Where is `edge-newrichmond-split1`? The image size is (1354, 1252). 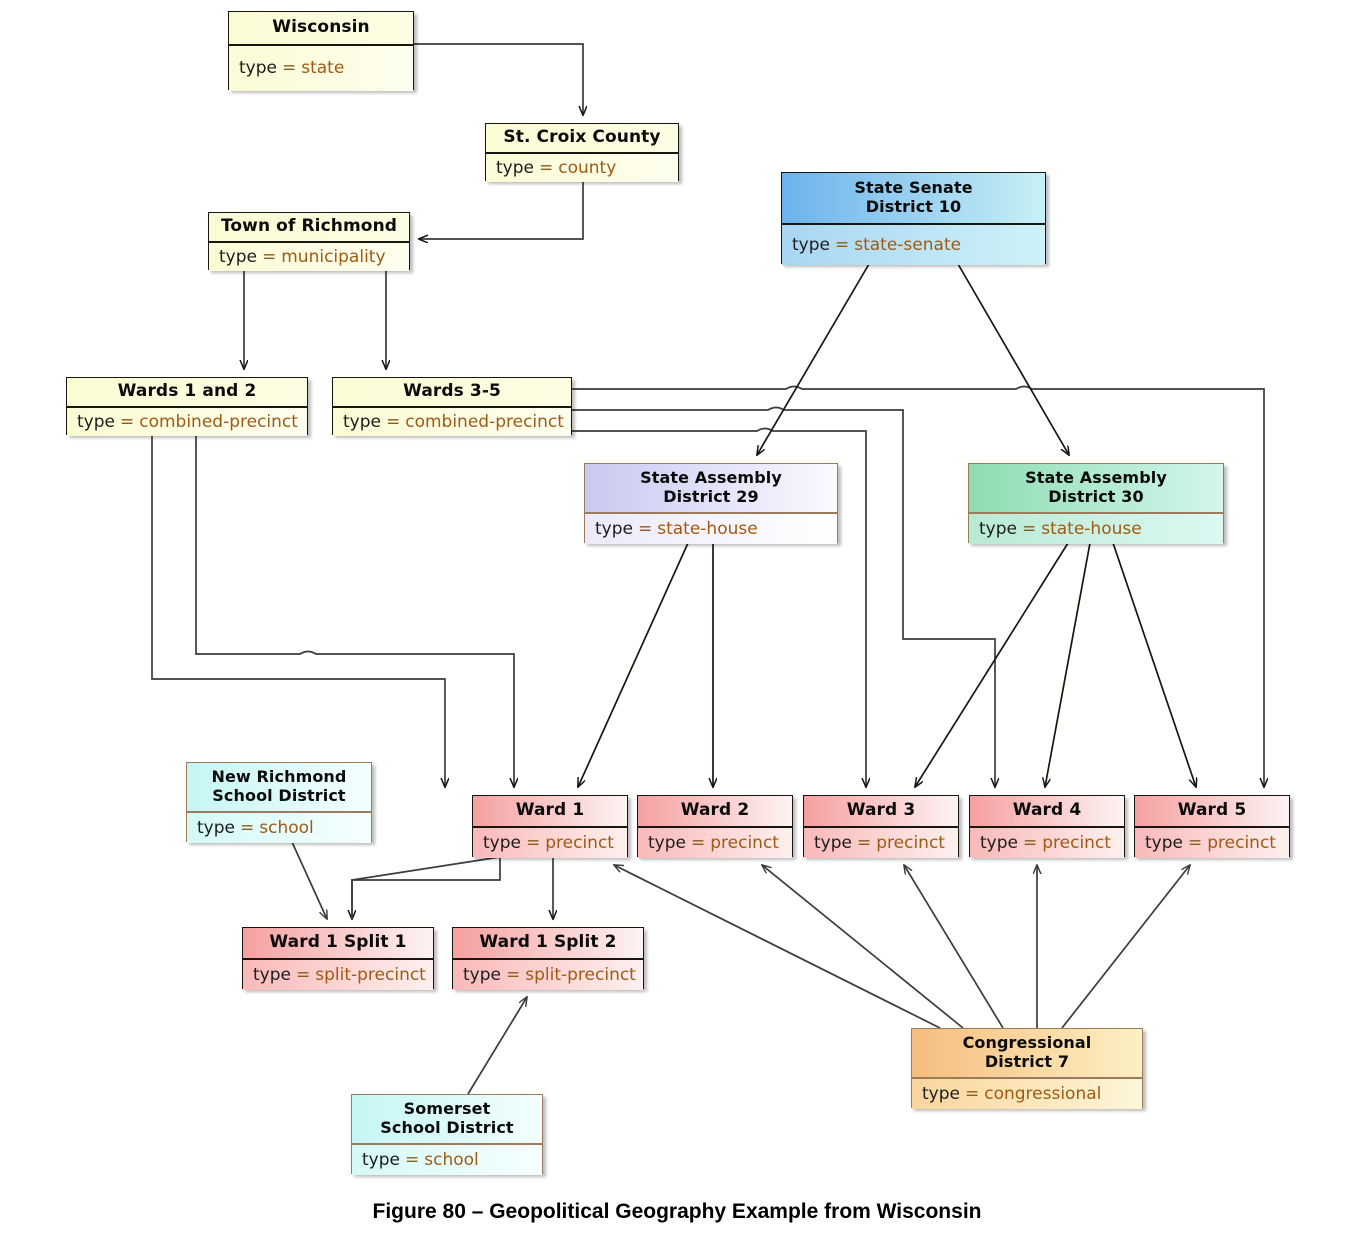 edge-newrichmond-split1 is located at coordinates (309, 880).